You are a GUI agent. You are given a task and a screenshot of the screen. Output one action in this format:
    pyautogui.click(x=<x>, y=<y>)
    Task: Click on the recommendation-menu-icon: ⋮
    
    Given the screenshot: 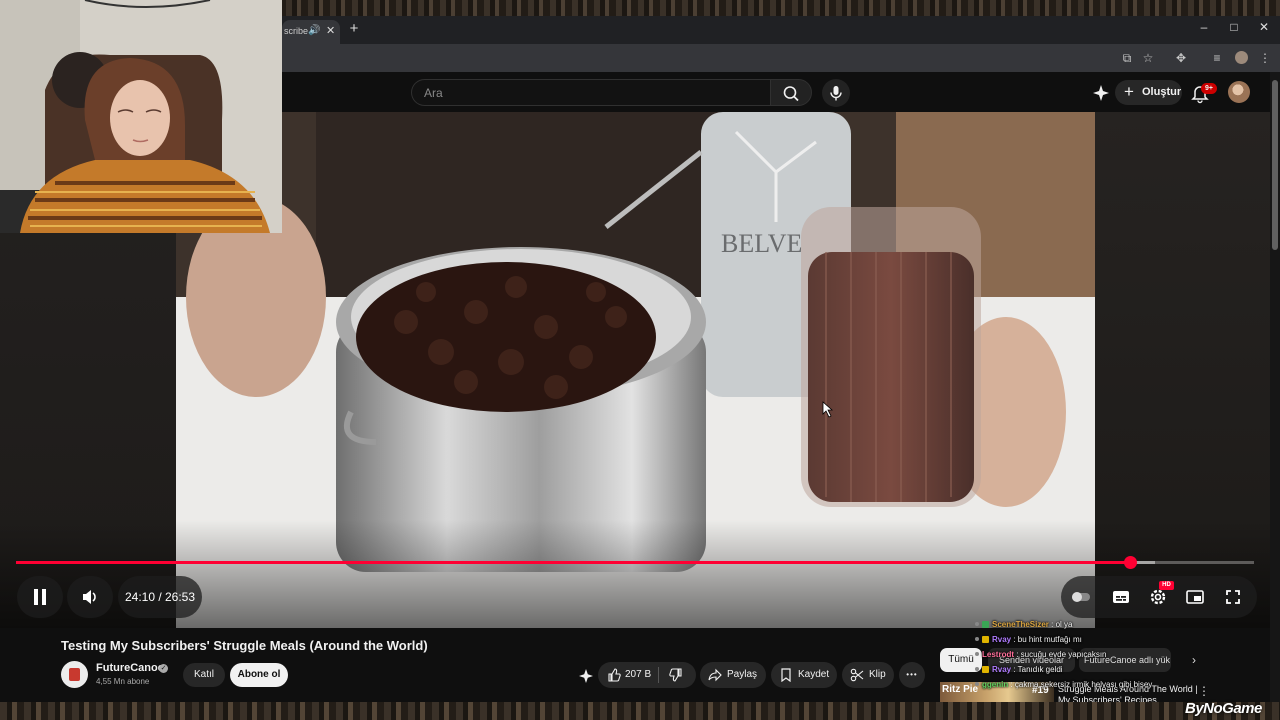 What is the action you would take?
    pyautogui.click(x=1204, y=691)
    